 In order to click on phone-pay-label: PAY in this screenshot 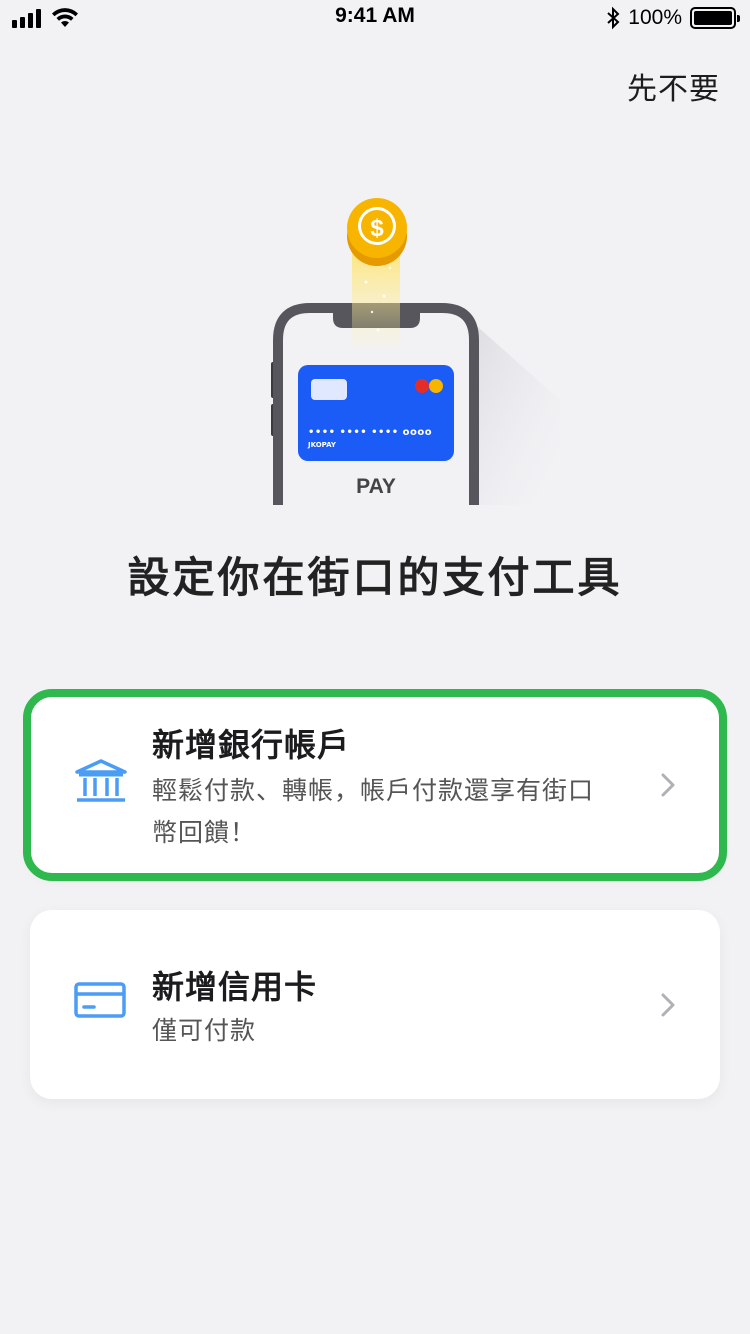, I will do `click(376, 486)`.